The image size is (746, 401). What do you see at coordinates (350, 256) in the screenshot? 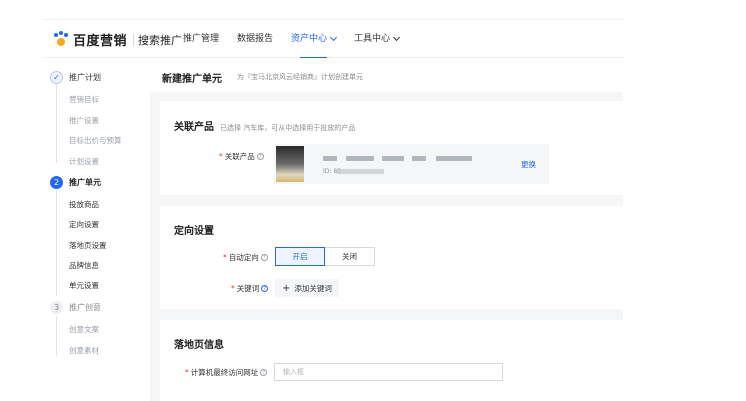
I see `auto-targeting-off-button: 关闭` at bounding box center [350, 256].